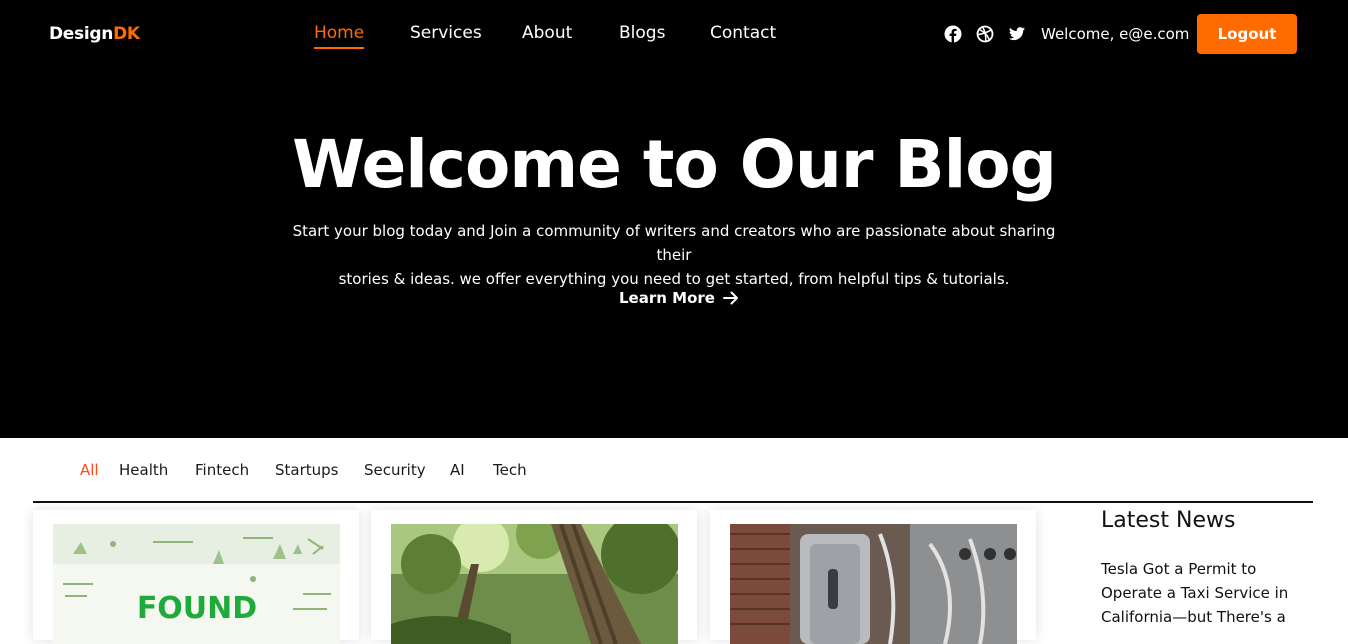 The height and width of the screenshot is (644, 1348). Describe the element at coordinates (667, 298) in the screenshot. I see `learn-more-label: Learn More` at that location.